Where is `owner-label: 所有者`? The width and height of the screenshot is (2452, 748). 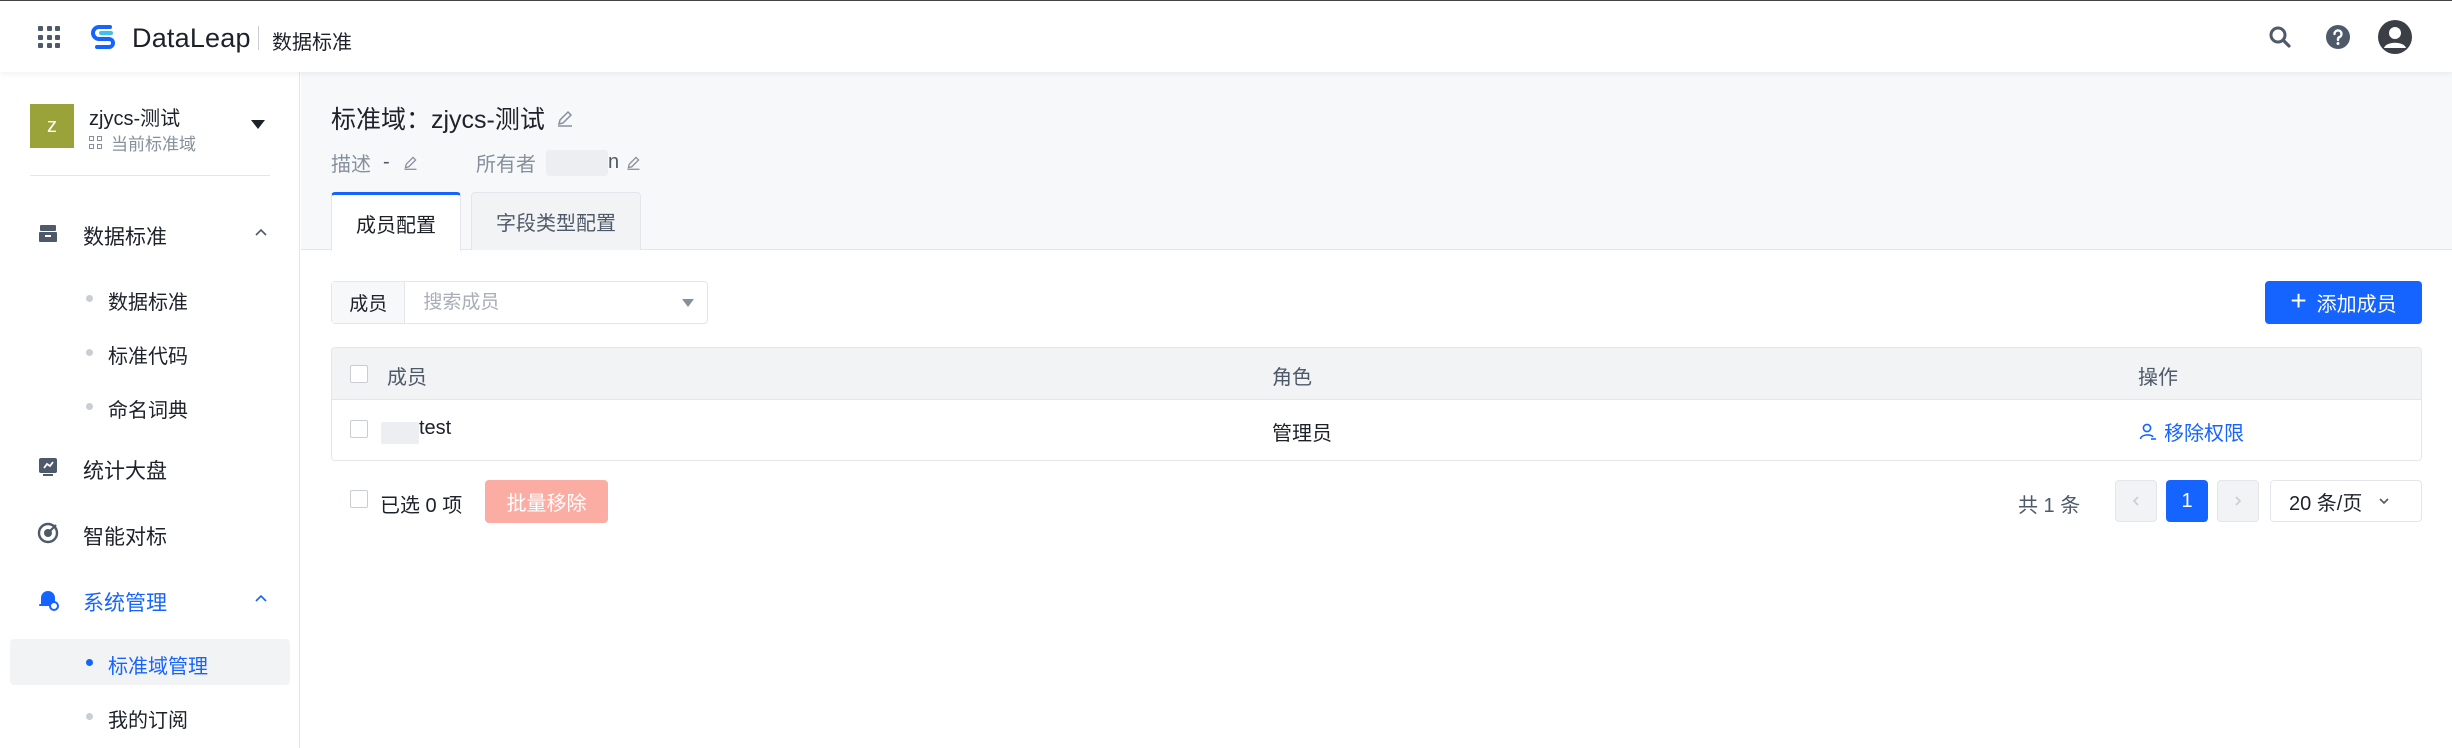 owner-label: 所有者 is located at coordinates (506, 165).